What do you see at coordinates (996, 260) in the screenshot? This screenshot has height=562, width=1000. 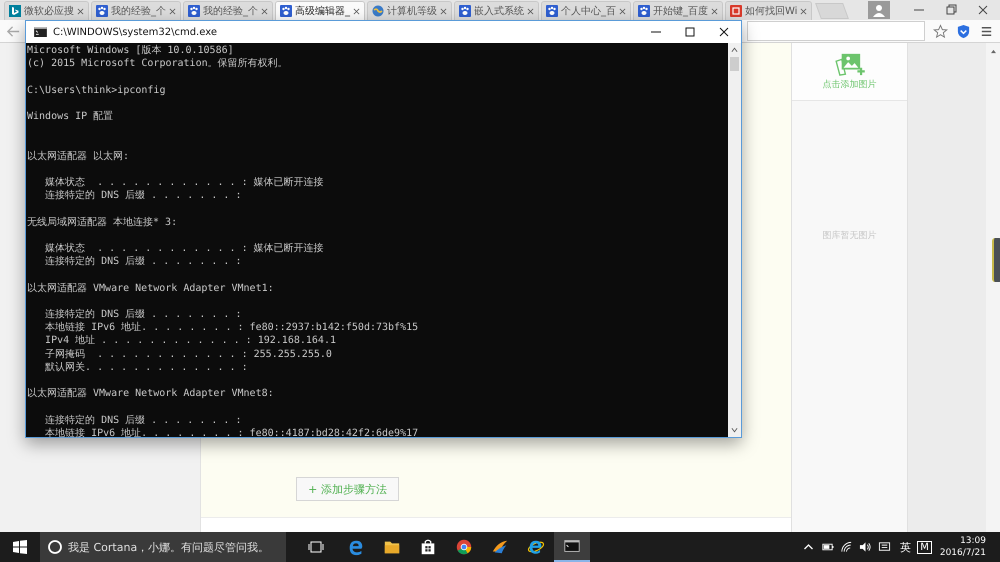 I see `meter-widget` at bounding box center [996, 260].